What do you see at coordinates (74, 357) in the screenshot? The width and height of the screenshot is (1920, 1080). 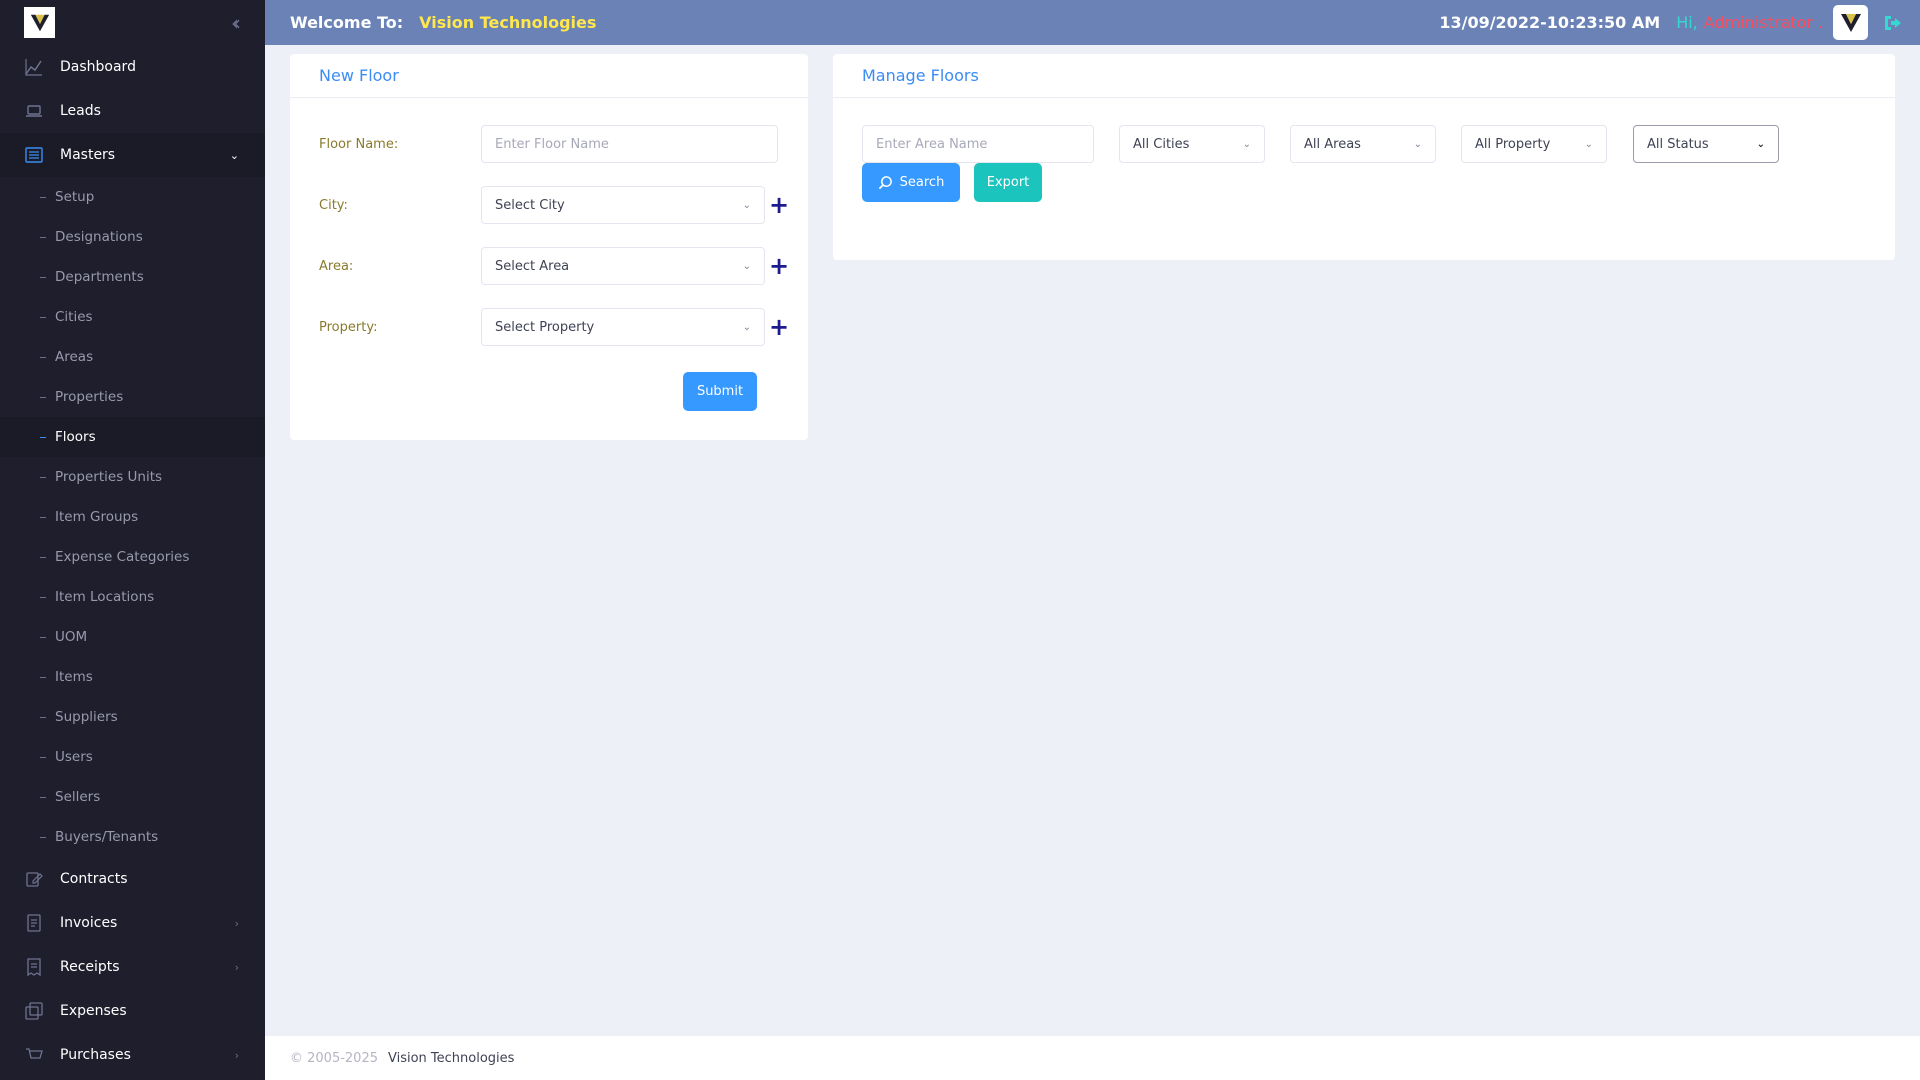 I see `sidebar-sub-label: Areas` at bounding box center [74, 357].